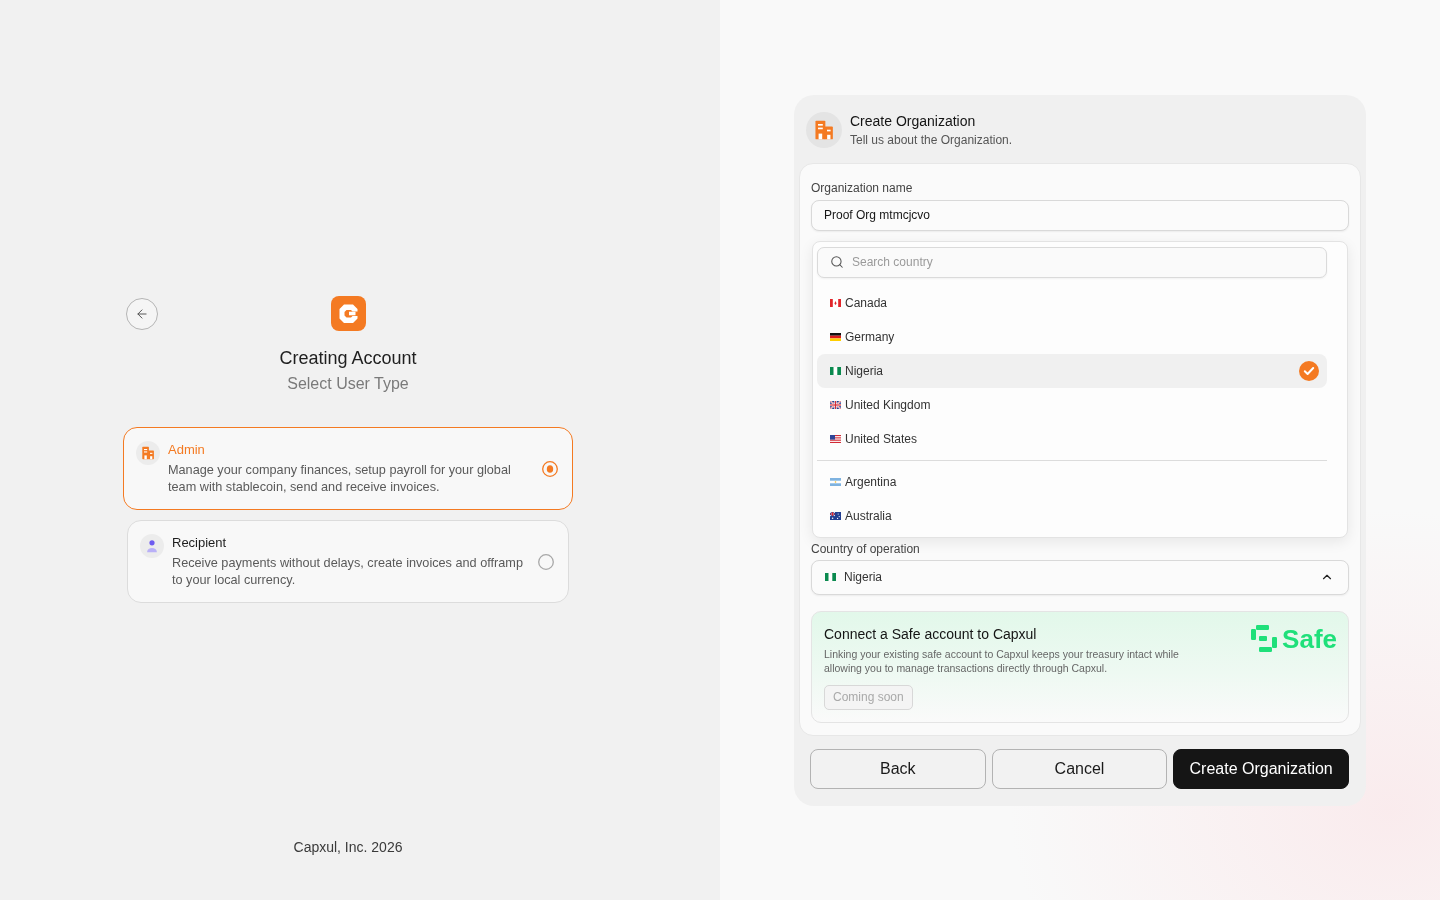  Describe the element at coordinates (862, 188) in the screenshot. I see `field-label: Organization name` at that location.